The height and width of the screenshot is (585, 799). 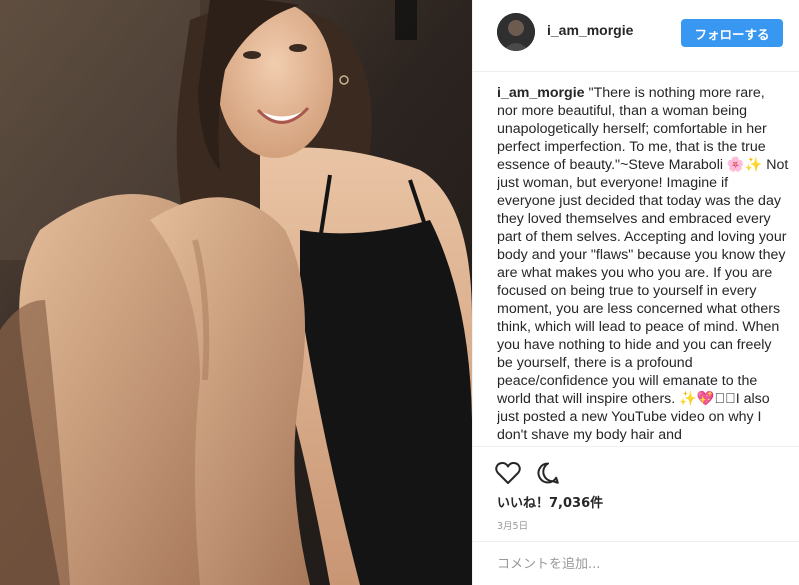 I want to click on comment-icon, so click(x=548, y=473).